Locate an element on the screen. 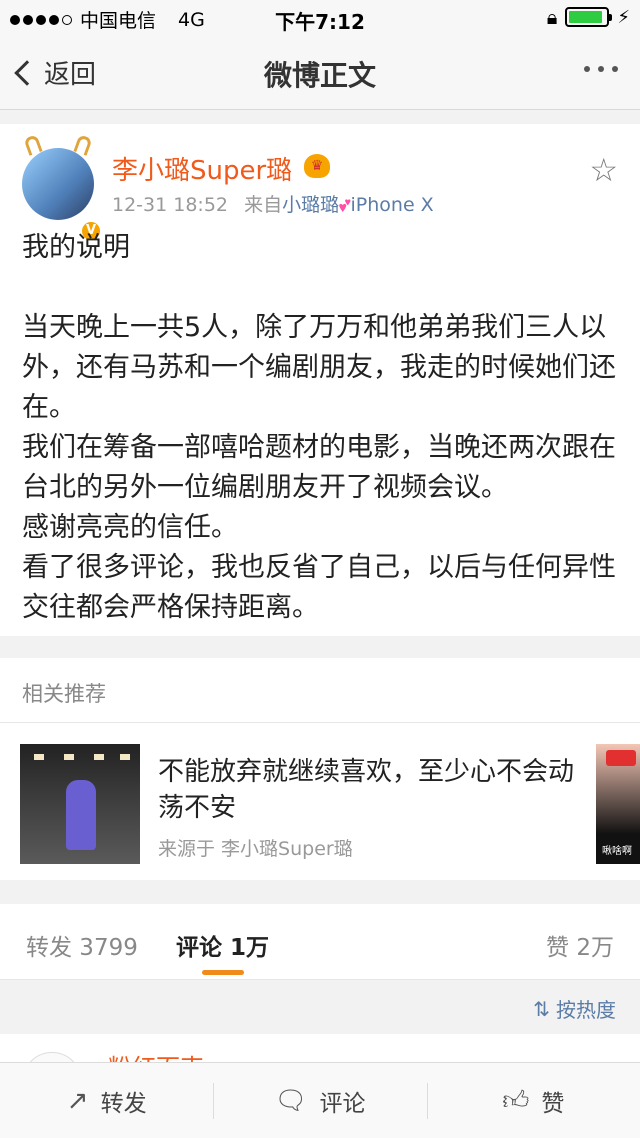  tab-likes: 赞 2万 is located at coordinates (580, 945).